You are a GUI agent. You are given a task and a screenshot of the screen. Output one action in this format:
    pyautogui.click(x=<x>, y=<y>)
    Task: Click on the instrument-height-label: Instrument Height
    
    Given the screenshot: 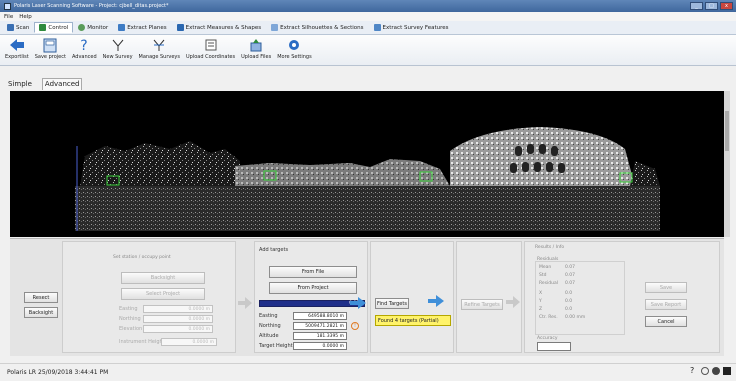 What is the action you would take?
    pyautogui.click(x=142, y=342)
    